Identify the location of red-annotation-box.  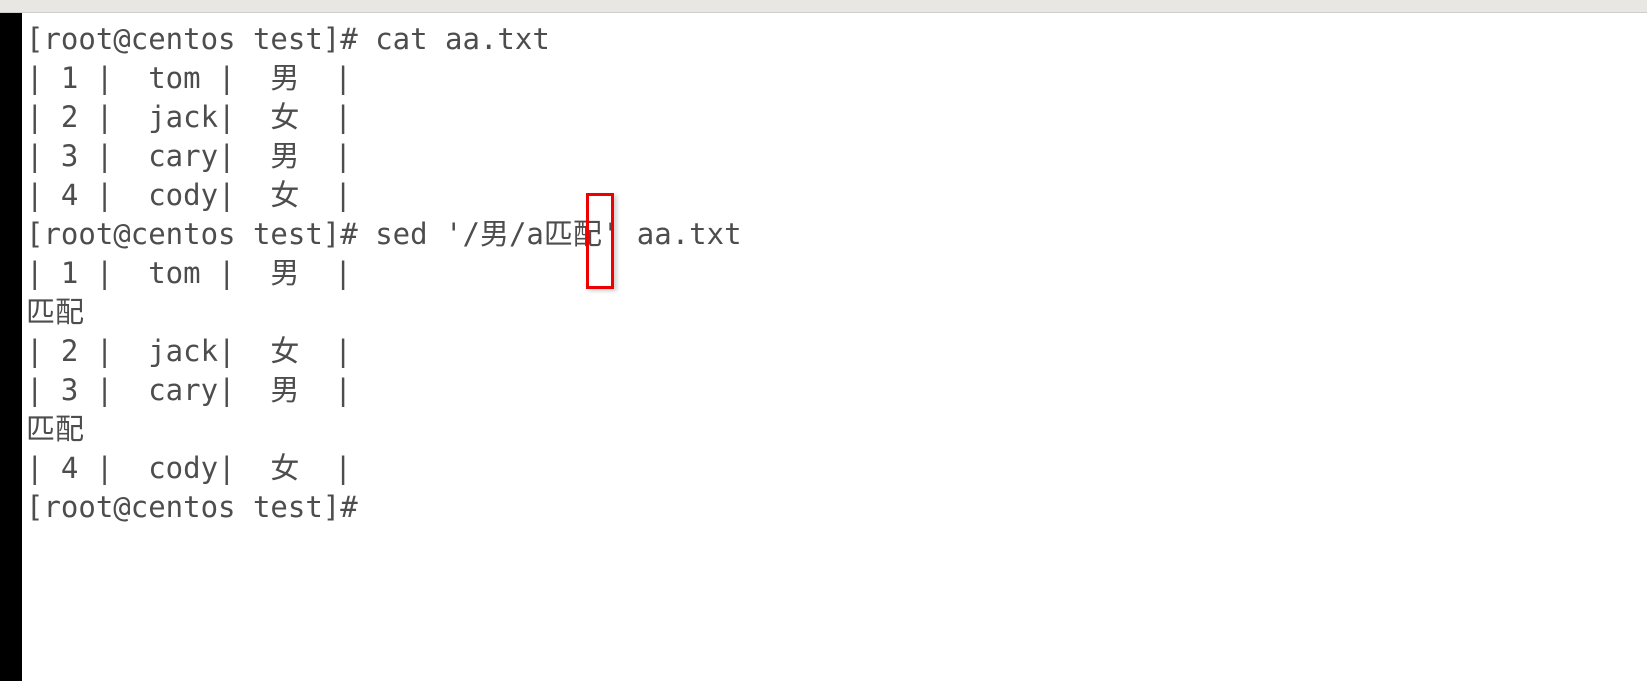
(600, 241).